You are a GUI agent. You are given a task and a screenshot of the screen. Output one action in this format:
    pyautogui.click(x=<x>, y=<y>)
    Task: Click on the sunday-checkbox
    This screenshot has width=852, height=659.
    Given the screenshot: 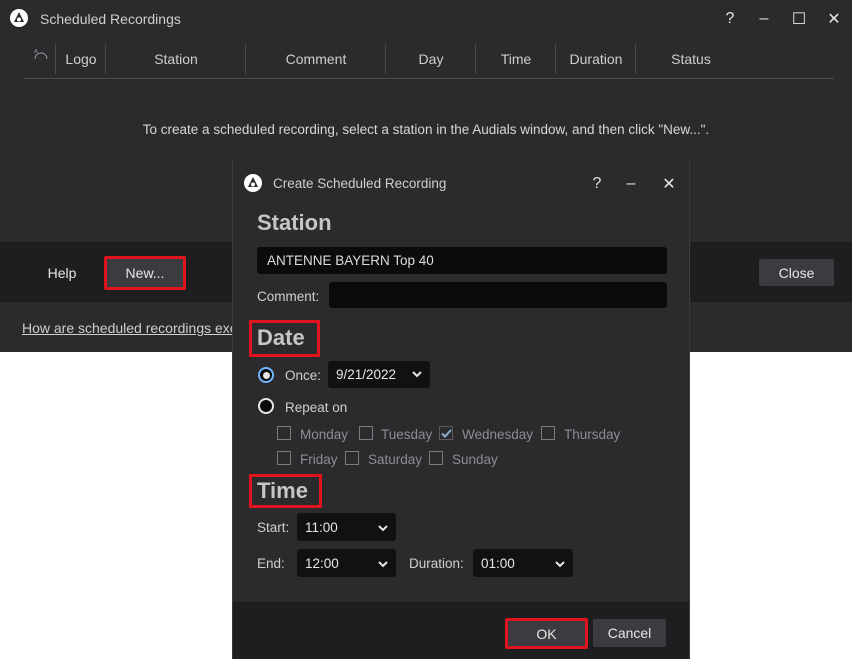 What is the action you would take?
    pyautogui.click(x=436, y=458)
    